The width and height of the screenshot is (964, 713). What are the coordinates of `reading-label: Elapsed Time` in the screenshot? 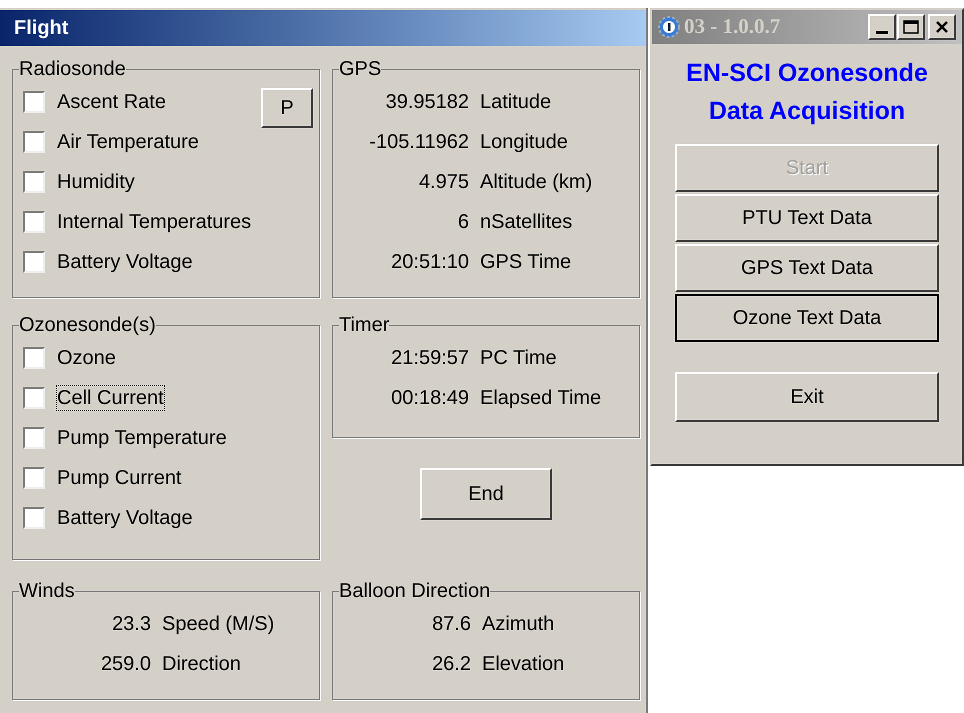 It's located at (541, 398).